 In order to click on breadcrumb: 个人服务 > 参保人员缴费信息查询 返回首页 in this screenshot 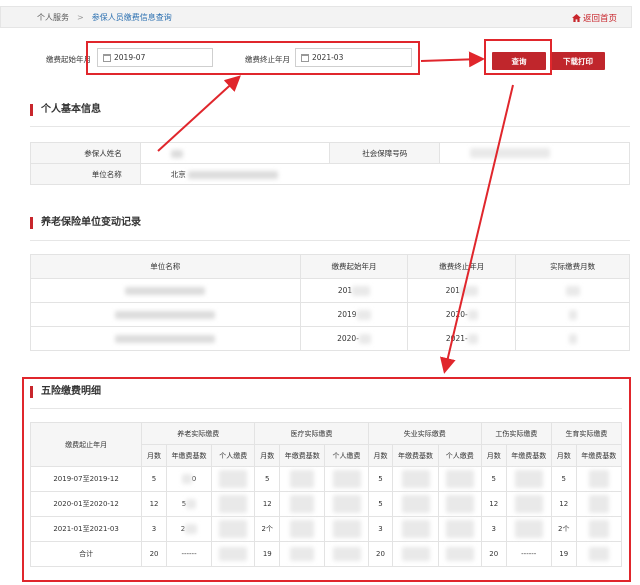, I will do `click(316, 17)`.